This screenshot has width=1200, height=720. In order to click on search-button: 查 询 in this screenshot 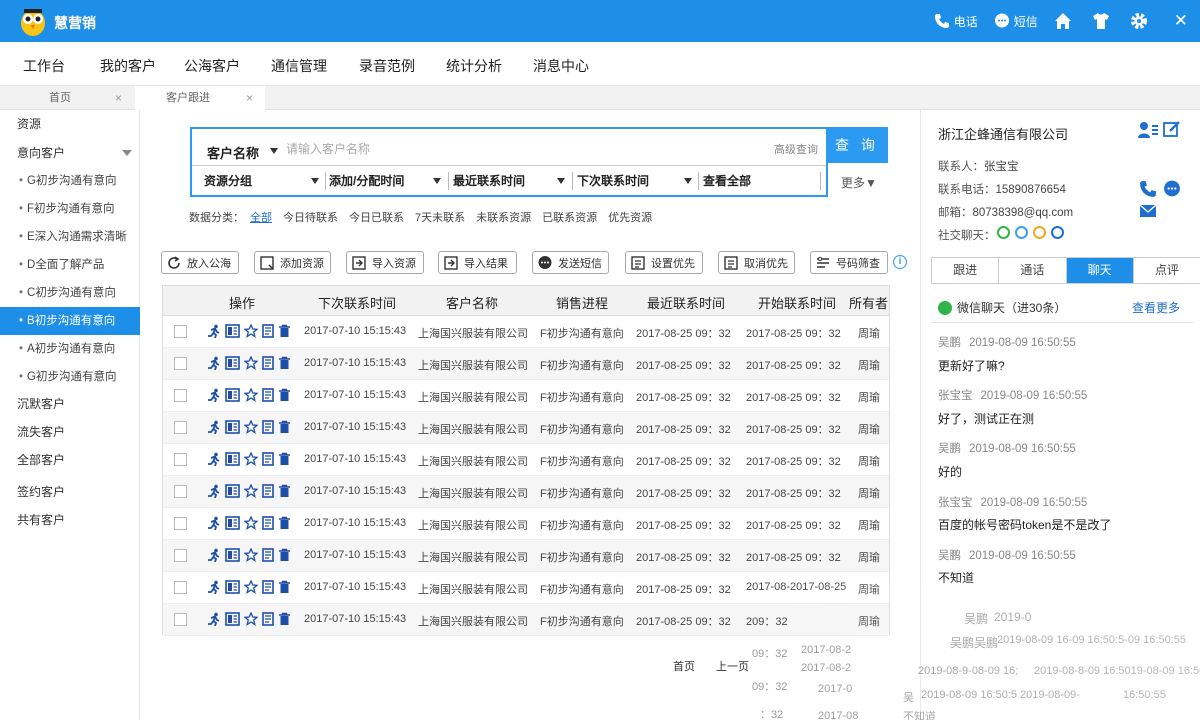, I will do `click(857, 145)`.